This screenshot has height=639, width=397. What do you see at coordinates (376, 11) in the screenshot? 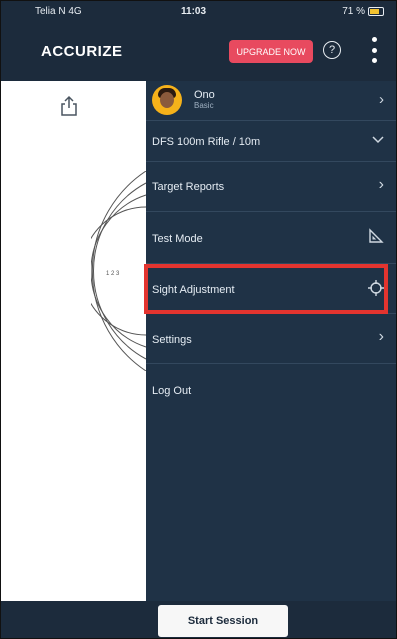
I see `battery-icon` at bounding box center [376, 11].